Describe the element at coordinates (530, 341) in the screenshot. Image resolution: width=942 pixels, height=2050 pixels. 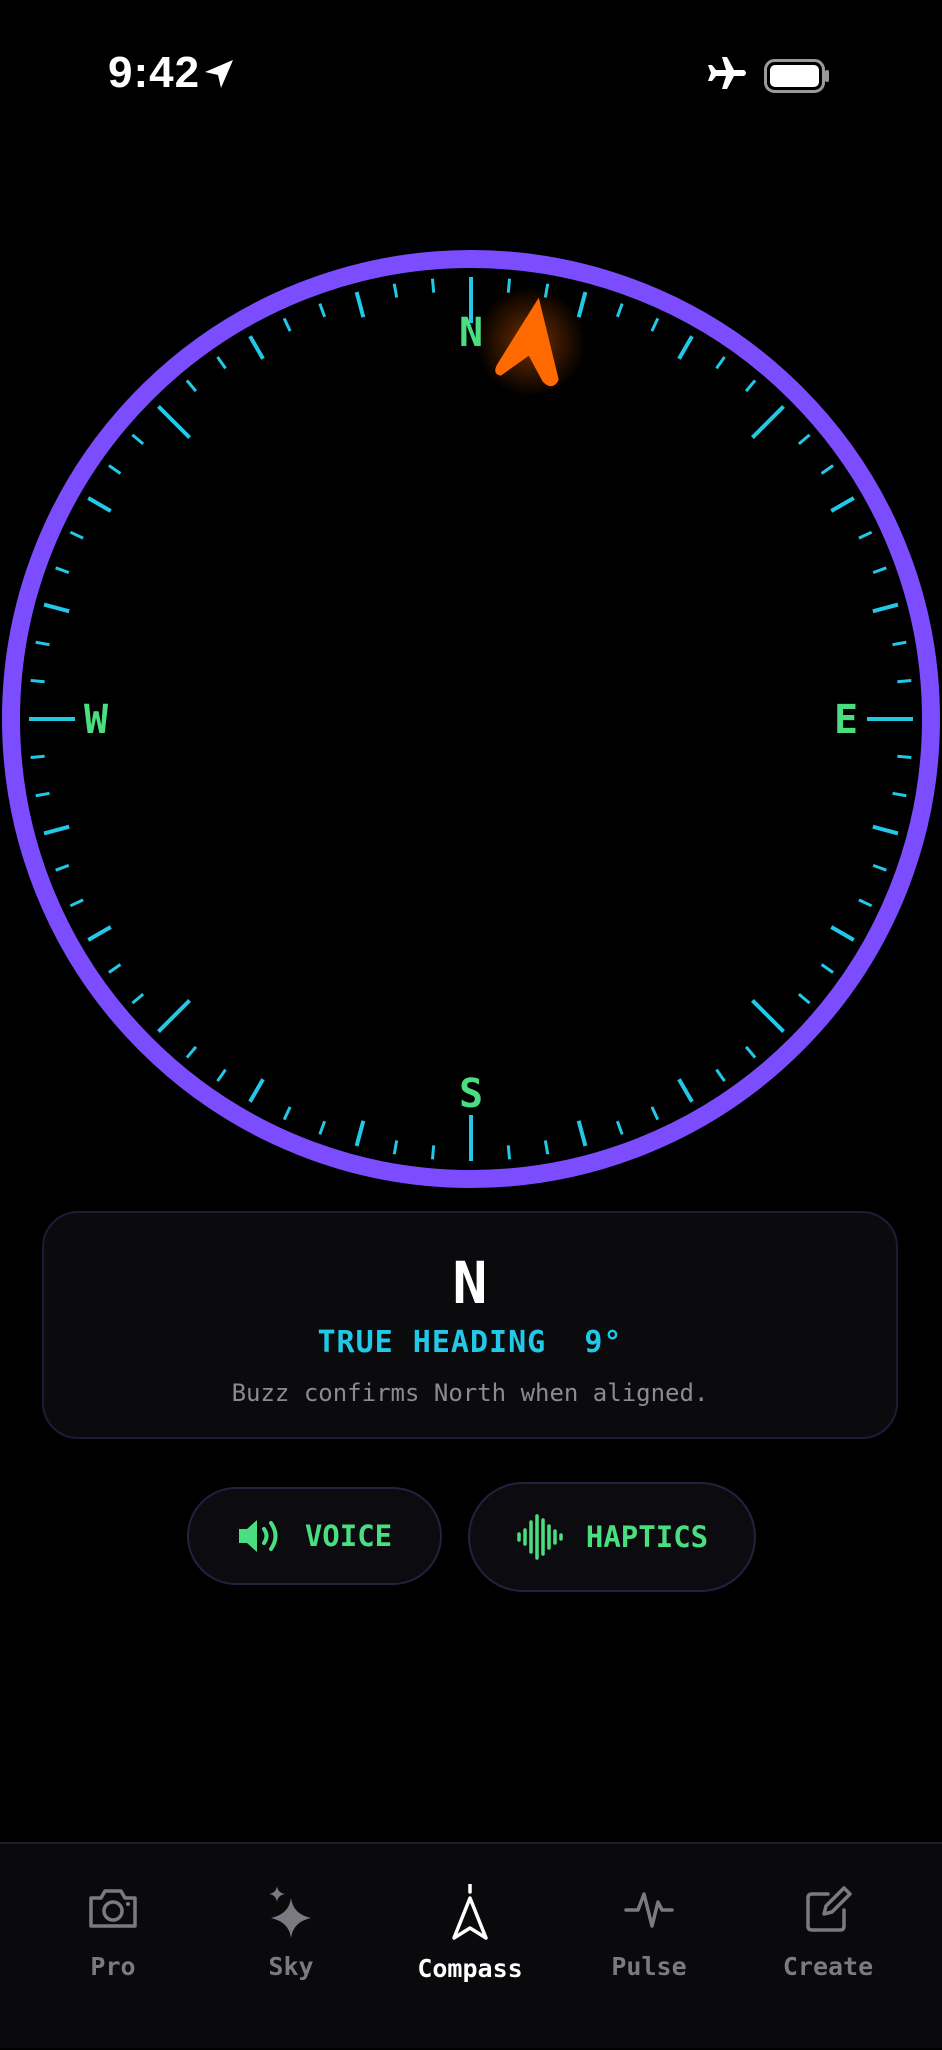
I see `heading-pointer-icon` at that location.